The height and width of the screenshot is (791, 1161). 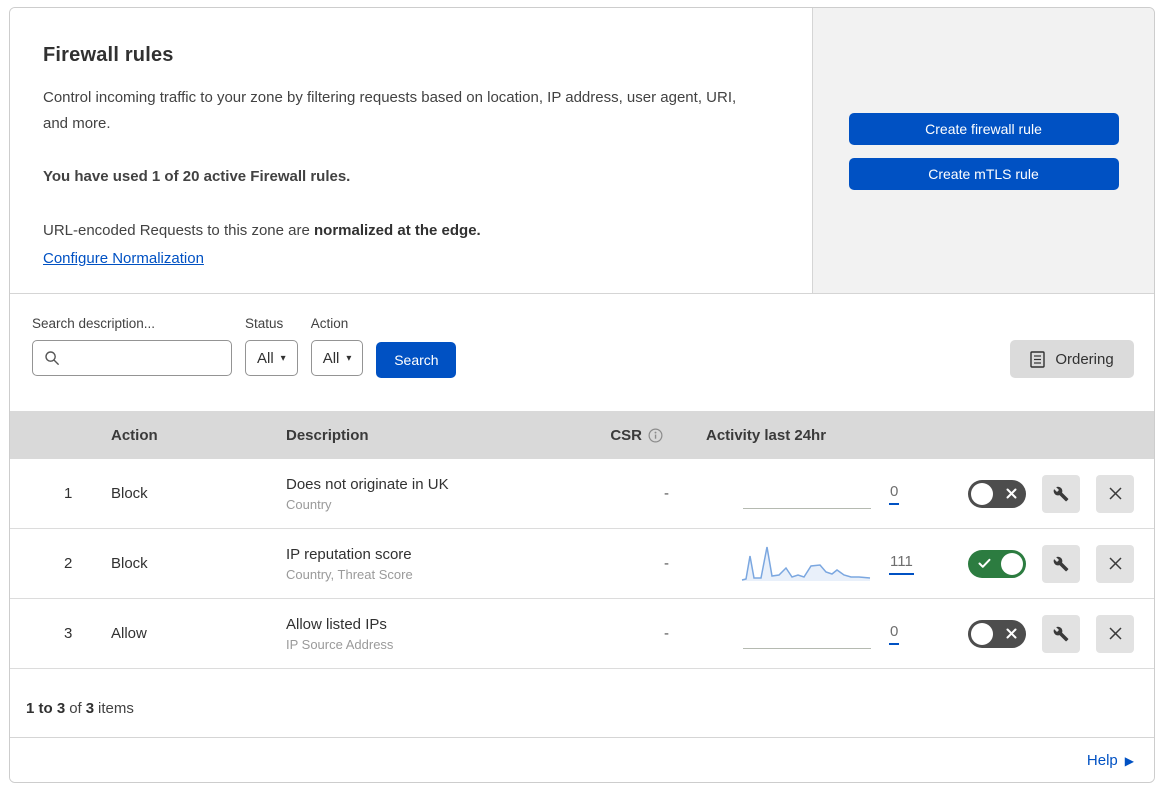 What do you see at coordinates (52, 358) in the screenshot?
I see `search-icon` at bounding box center [52, 358].